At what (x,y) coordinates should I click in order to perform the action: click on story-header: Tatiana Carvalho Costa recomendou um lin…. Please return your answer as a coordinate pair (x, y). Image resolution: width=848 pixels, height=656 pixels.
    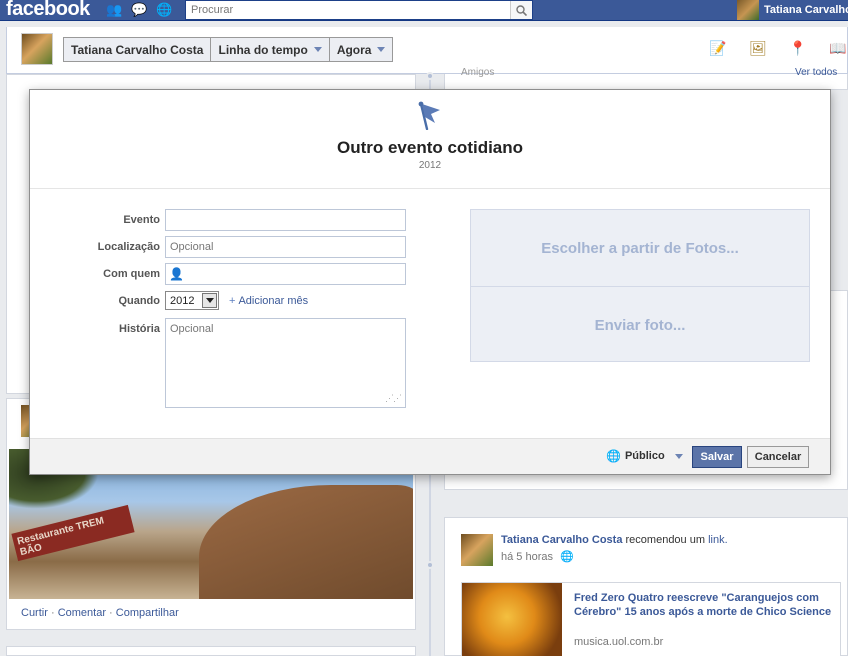
    Looking at the image, I should click on (614, 540).